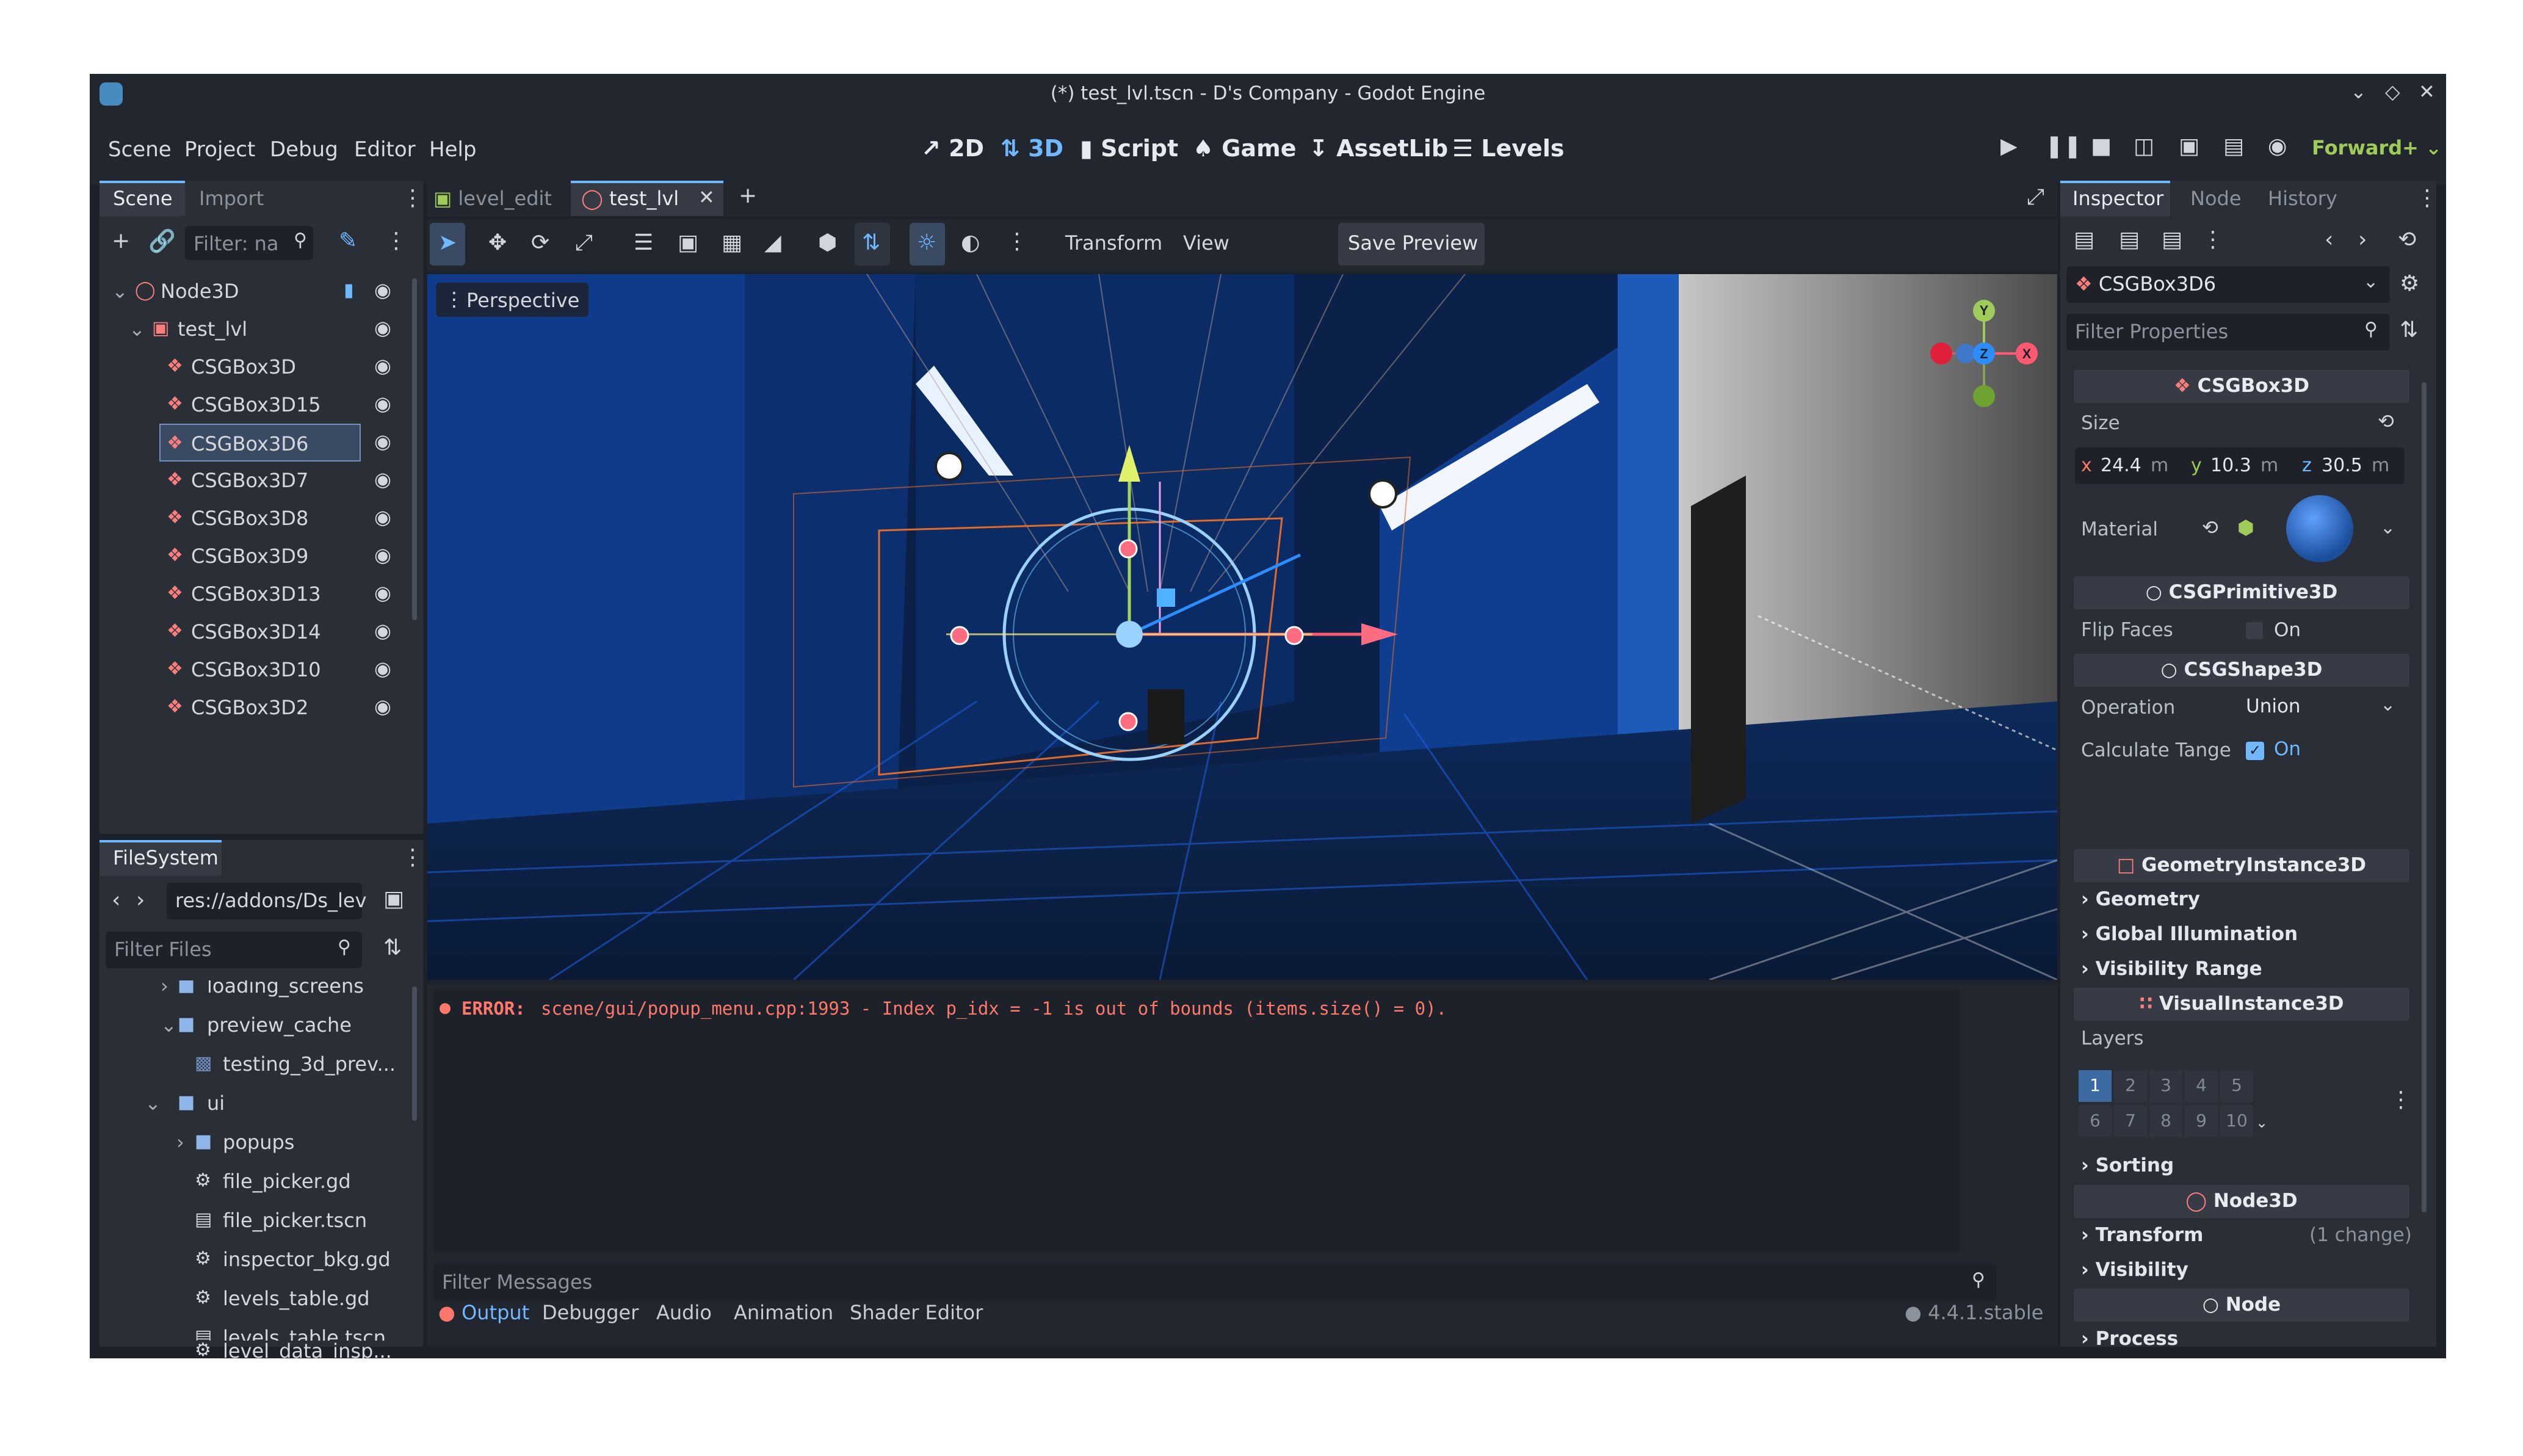  What do you see at coordinates (2236, 1121) in the screenshot?
I see `layer-10: 10` at bounding box center [2236, 1121].